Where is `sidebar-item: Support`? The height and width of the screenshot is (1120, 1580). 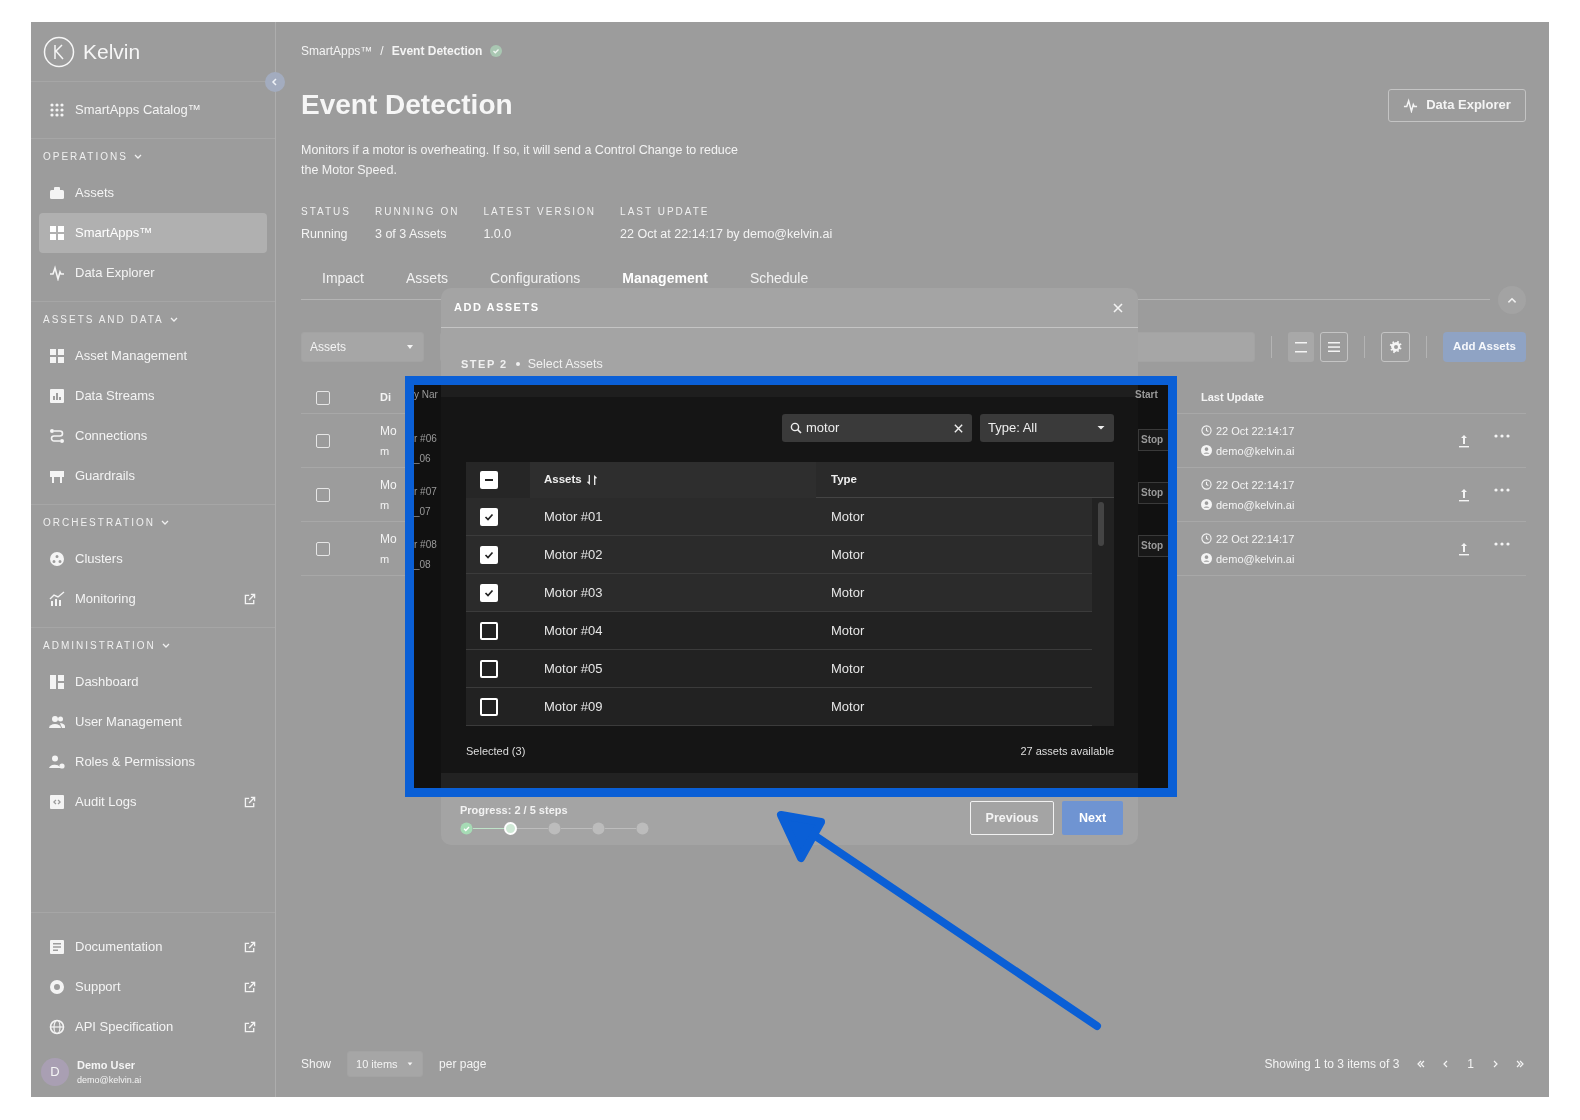
sidebar-item: Support is located at coordinates (153, 987).